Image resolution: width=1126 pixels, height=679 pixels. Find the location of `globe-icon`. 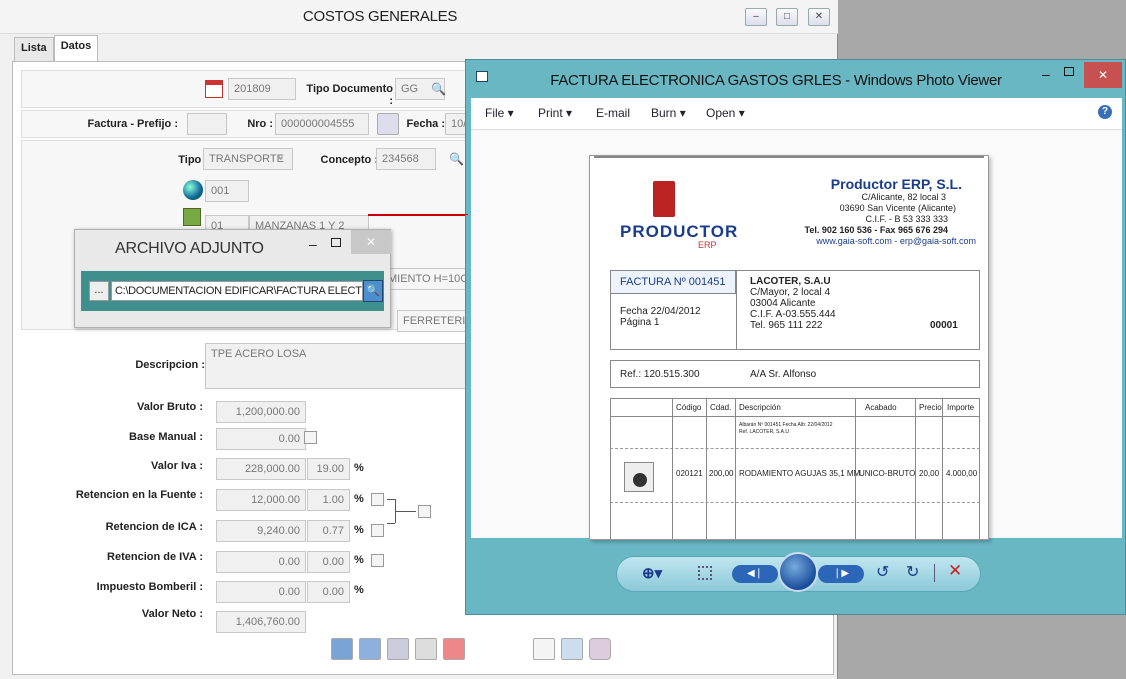

globe-icon is located at coordinates (193, 190).